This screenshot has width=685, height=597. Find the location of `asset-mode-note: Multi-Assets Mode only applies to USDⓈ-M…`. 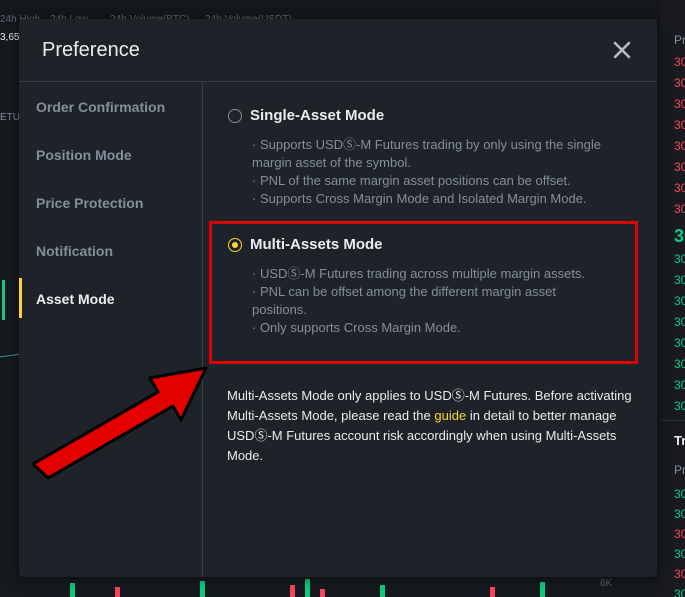

asset-mode-note: Multi-Assets Mode only applies to USDⓈ-M… is located at coordinates (437, 426).